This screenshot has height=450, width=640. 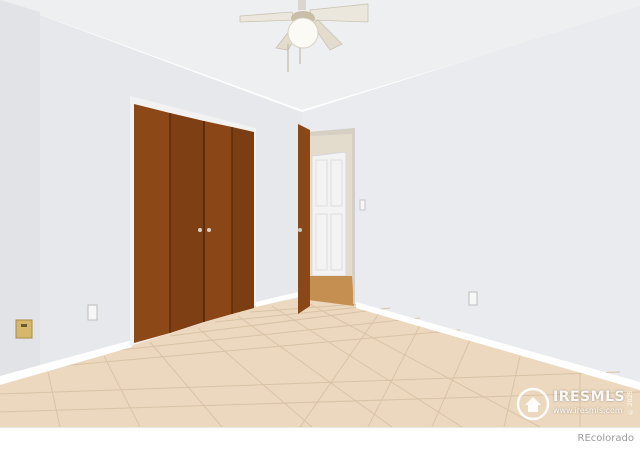 What do you see at coordinates (209, 230) in the screenshot?
I see `closet-knob-right` at bounding box center [209, 230].